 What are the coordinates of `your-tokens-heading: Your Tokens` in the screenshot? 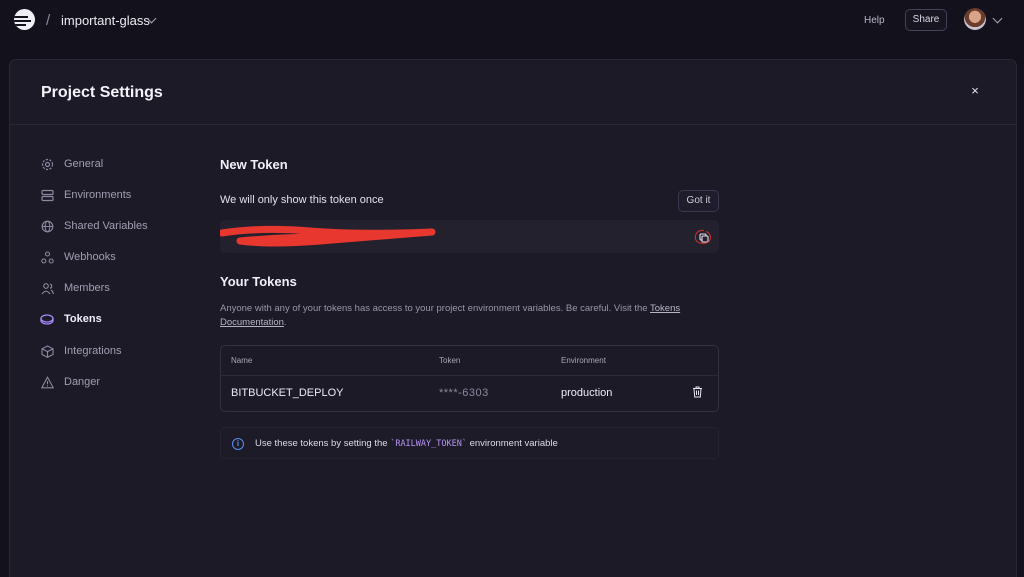 It's located at (258, 281).